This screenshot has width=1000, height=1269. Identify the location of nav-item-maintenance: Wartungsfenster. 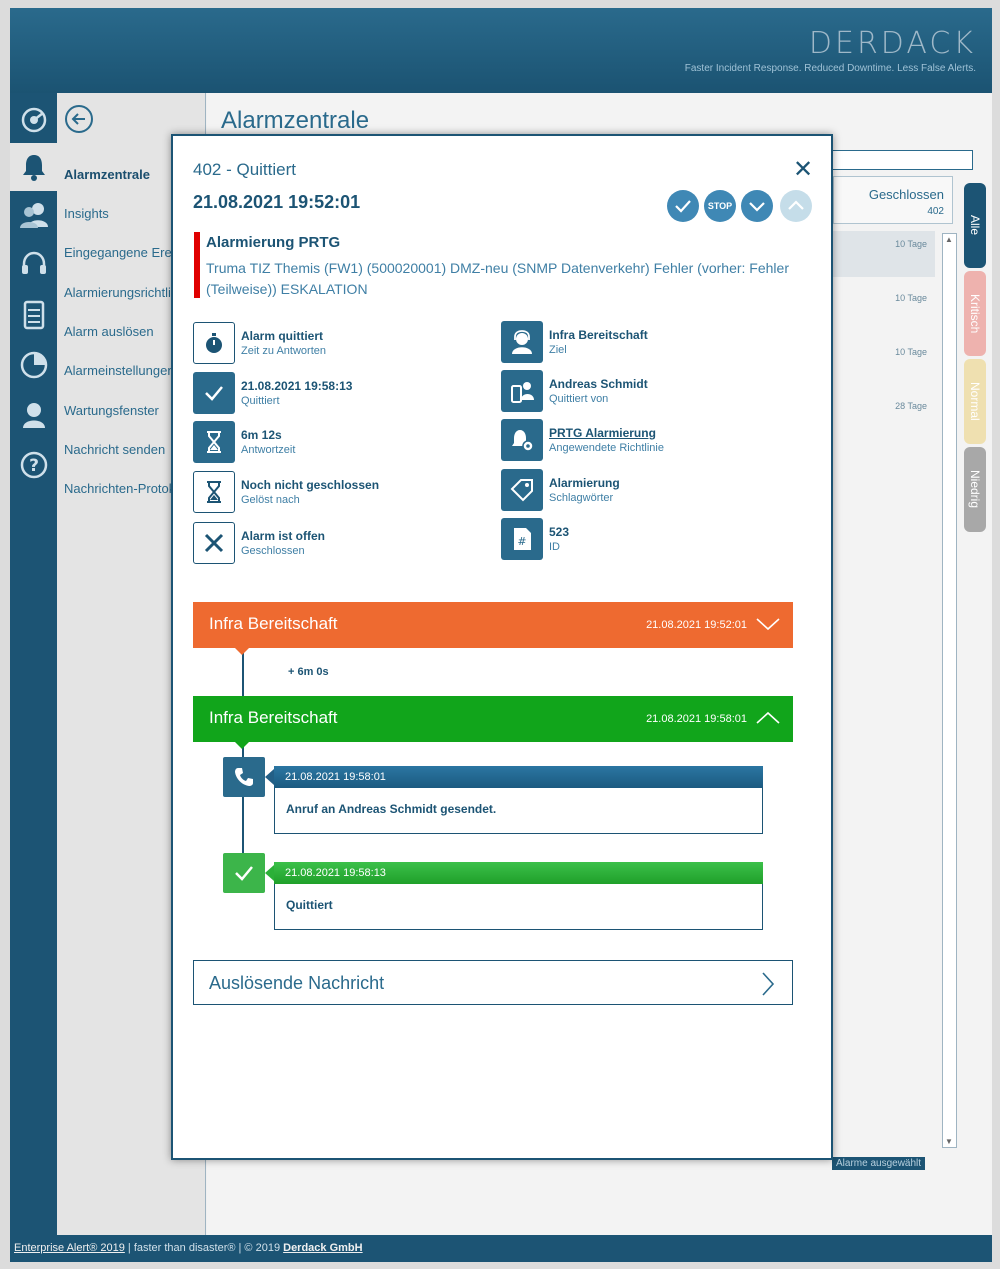
(111, 410).